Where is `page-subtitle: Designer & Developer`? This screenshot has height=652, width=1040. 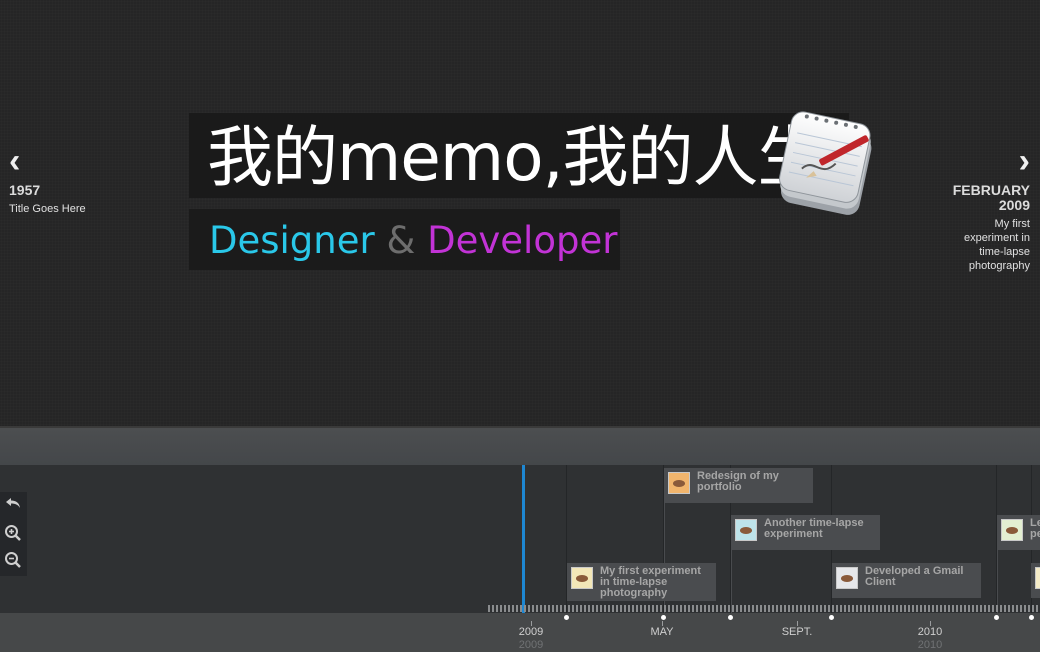
page-subtitle: Designer & Developer is located at coordinates (413, 241).